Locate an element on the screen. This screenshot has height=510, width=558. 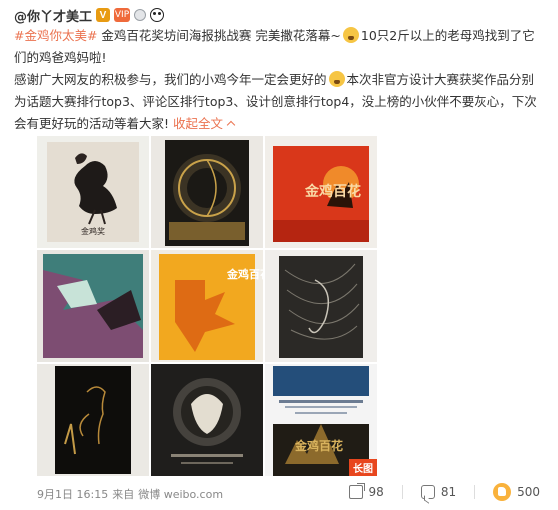
poster-9-caption: 金鸡百花 is located at coordinates (318, 445).